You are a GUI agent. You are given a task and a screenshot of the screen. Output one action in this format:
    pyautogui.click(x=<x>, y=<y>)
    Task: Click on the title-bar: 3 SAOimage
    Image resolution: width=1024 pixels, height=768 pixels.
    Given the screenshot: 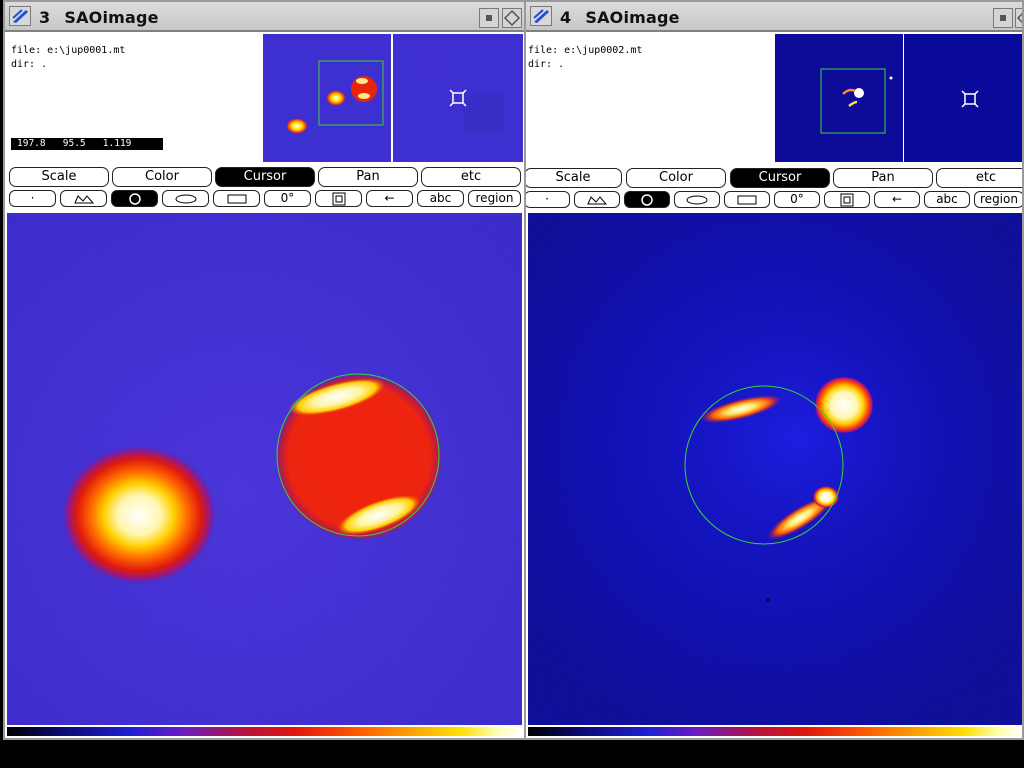 What is the action you would take?
    pyautogui.click(x=264, y=17)
    